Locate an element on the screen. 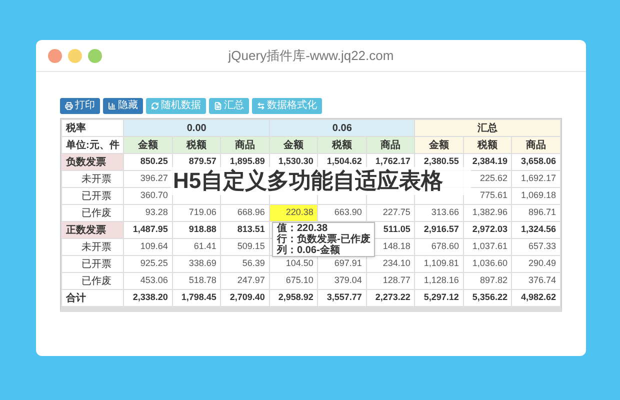 This screenshot has width=620, height=400. table-cell: 518.78 is located at coordinates (196, 281).